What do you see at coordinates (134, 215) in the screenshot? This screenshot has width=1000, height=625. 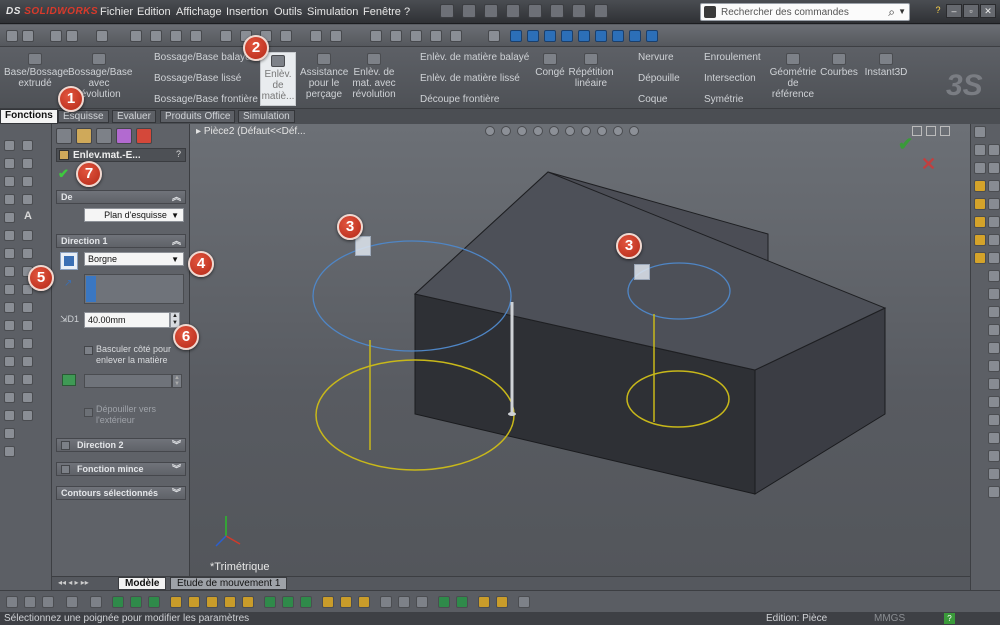 I see `from-select: Plan d'esquisse ▼` at bounding box center [134, 215].